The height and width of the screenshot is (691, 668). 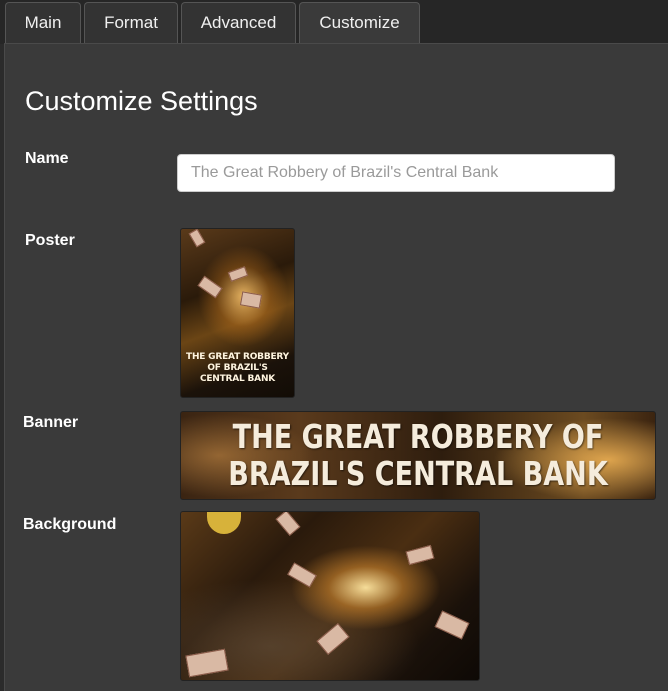 I want to click on tab-bar: Main Format Advanced Customize, so click(x=334, y=22).